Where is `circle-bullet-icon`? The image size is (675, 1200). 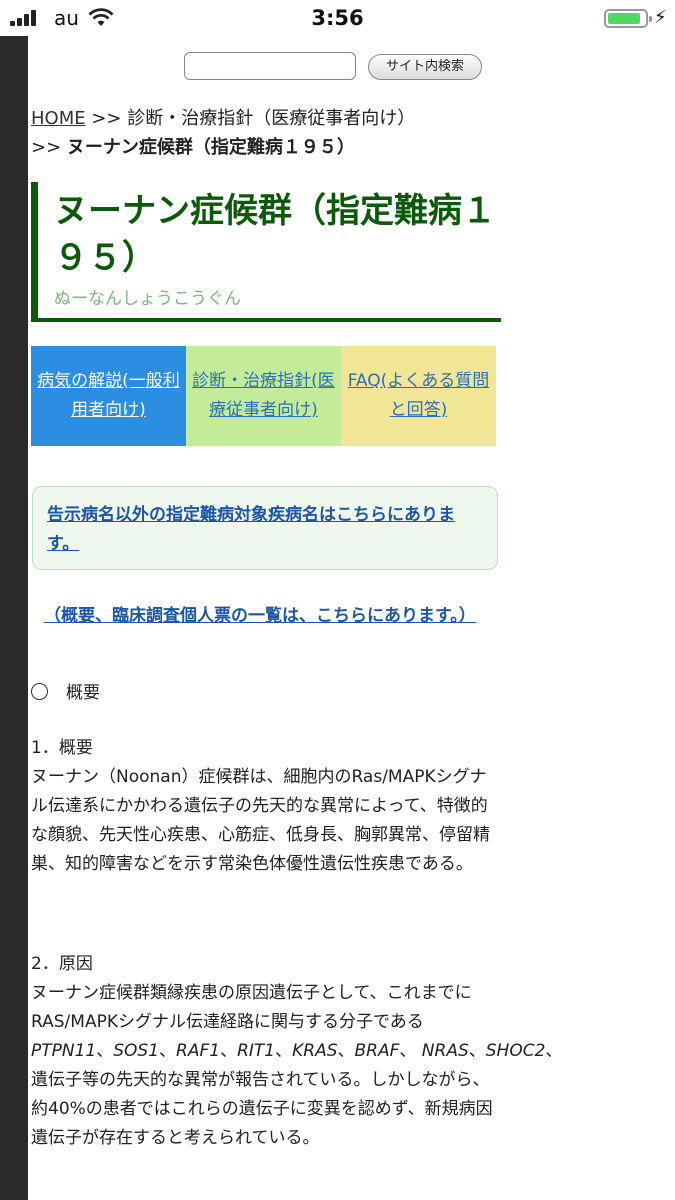 circle-bullet-icon is located at coordinates (39, 691).